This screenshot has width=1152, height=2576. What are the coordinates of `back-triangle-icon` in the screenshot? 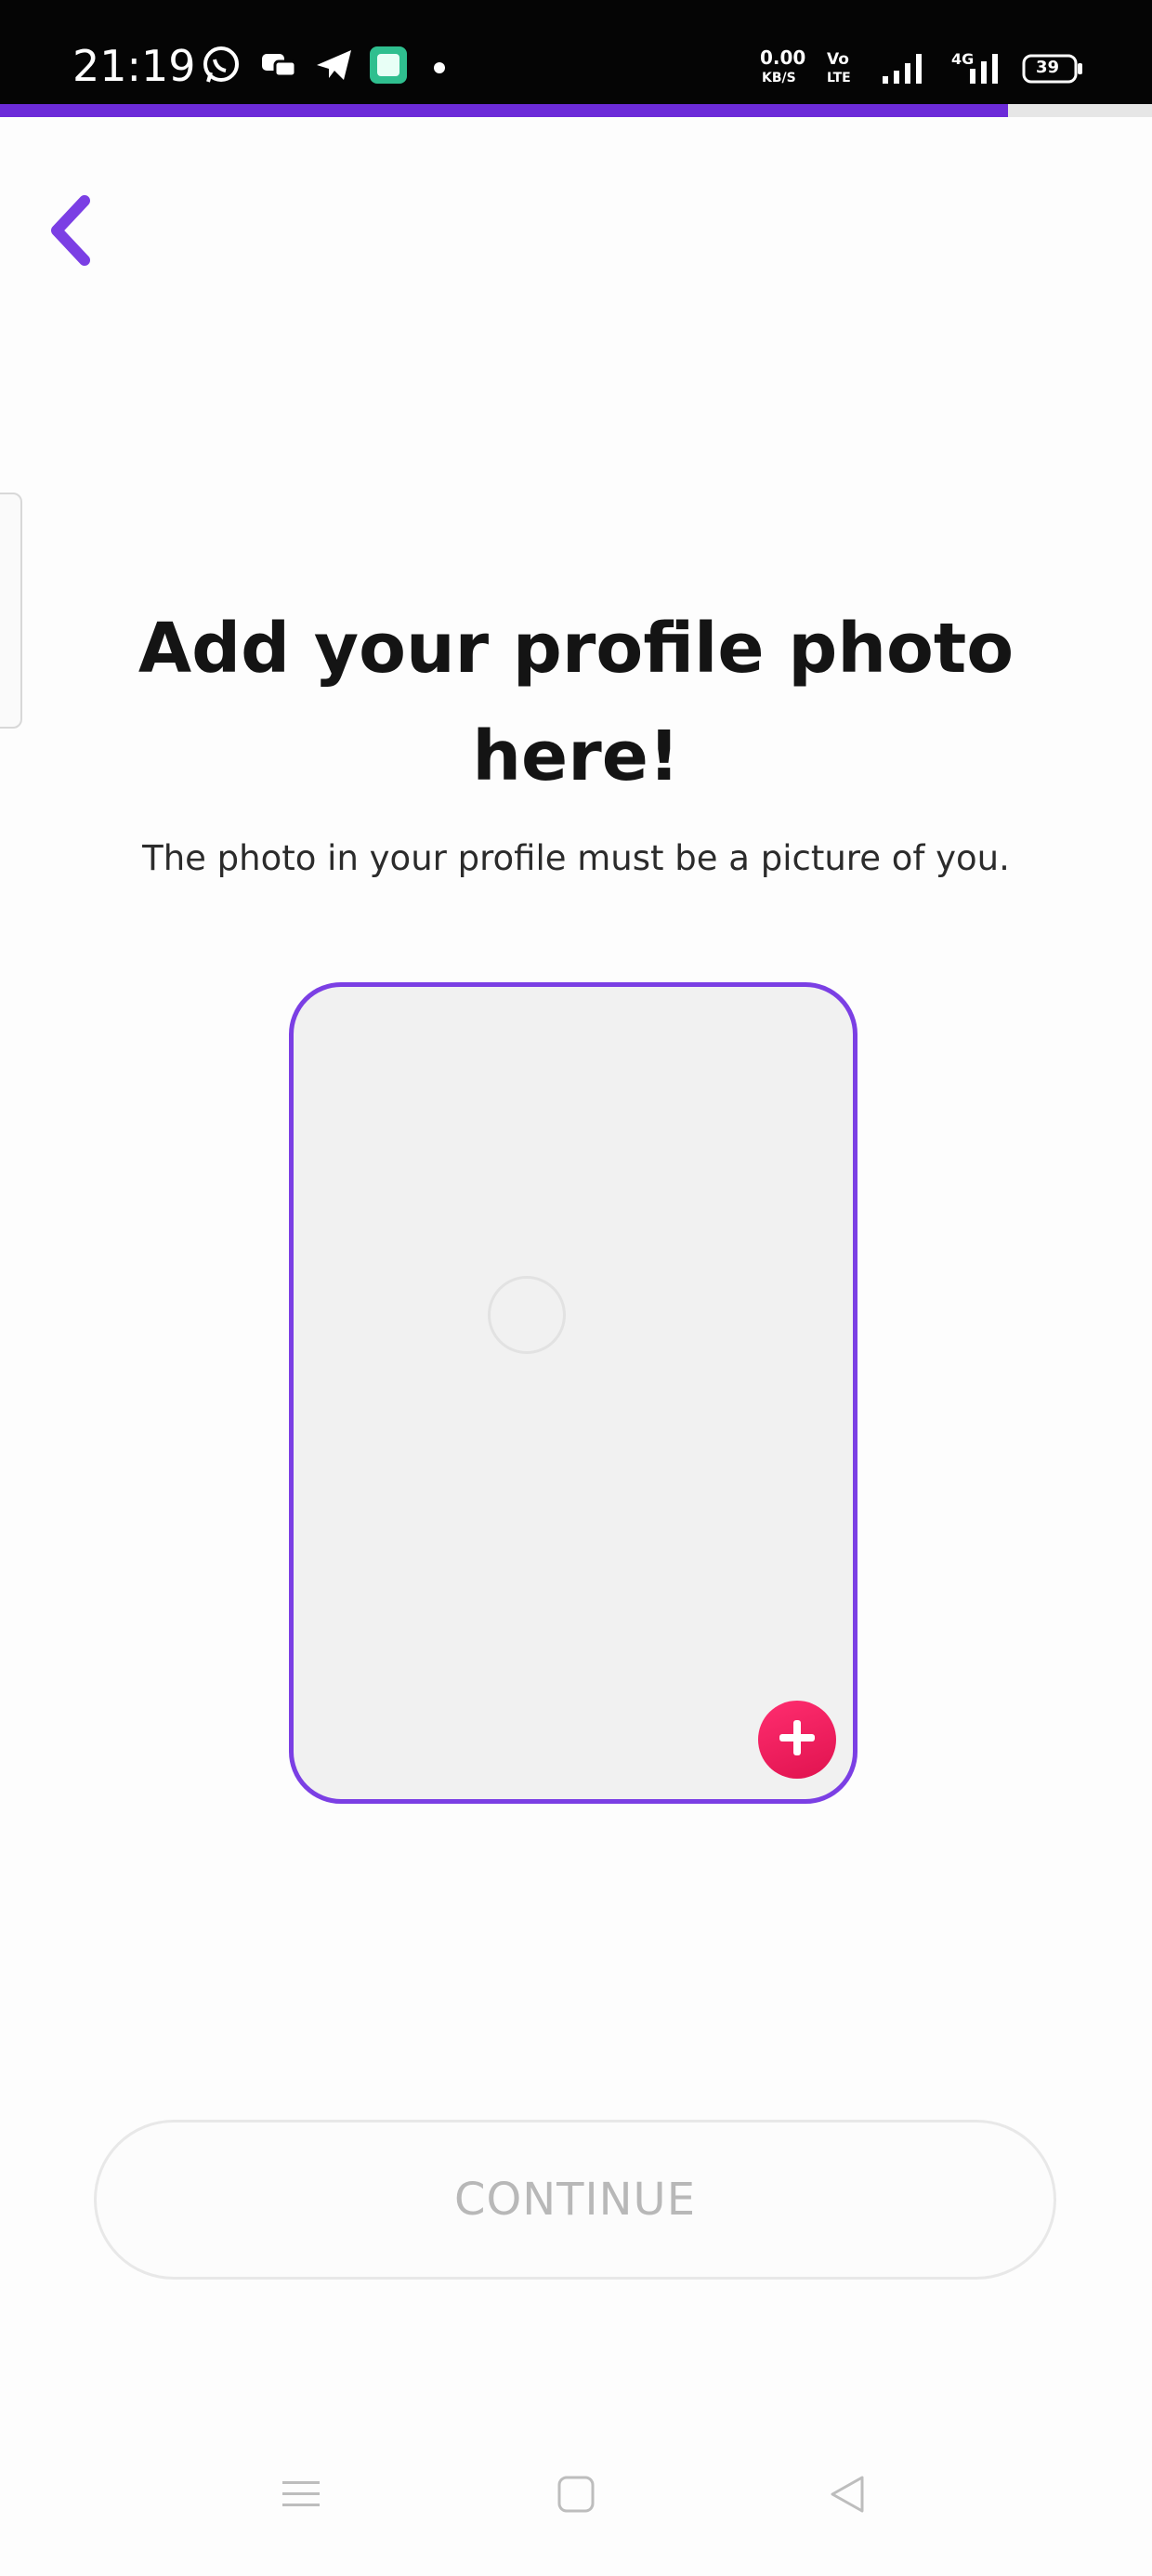 It's located at (847, 2496).